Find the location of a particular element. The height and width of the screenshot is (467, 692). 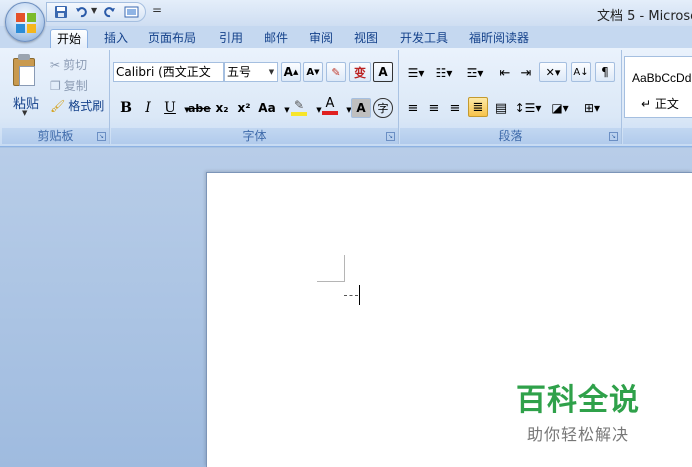

char-shading-button: A is located at coordinates (361, 108).